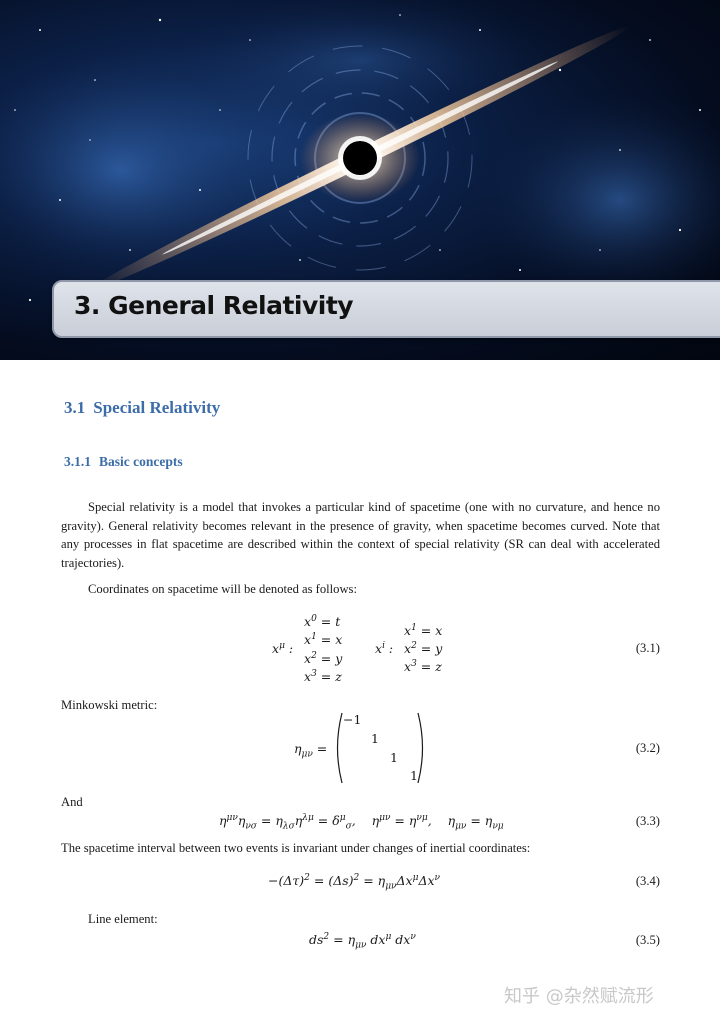  Describe the element at coordinates (579, 996) in the screenshot. I see `watermark: 知乎 @杂然赋流形` at that location.